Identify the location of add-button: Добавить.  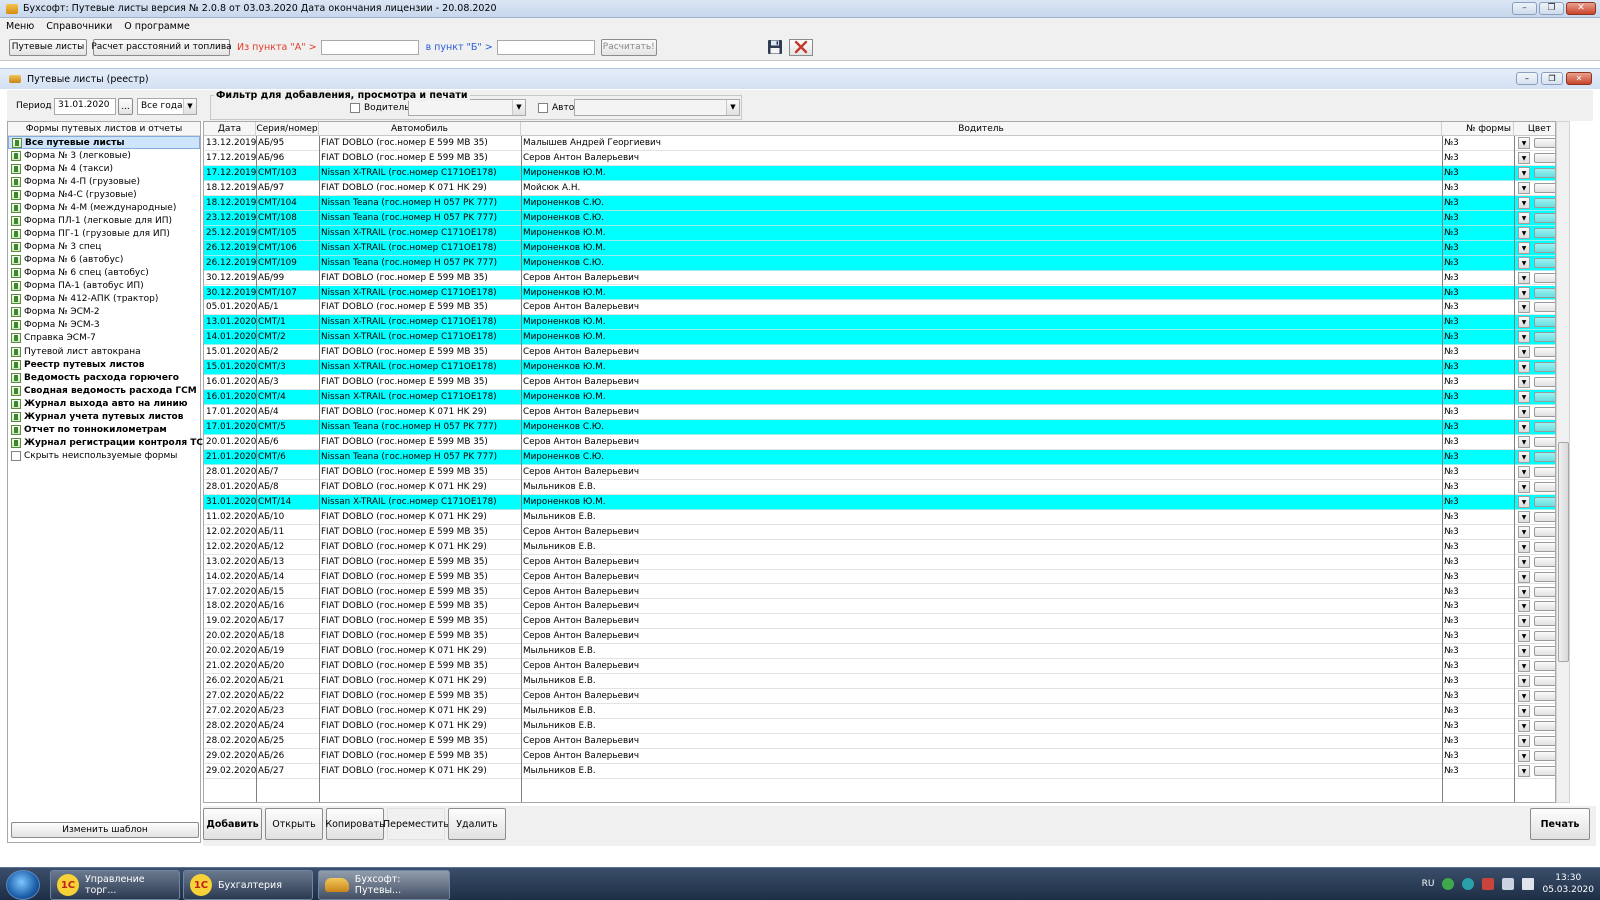
(232, 824).